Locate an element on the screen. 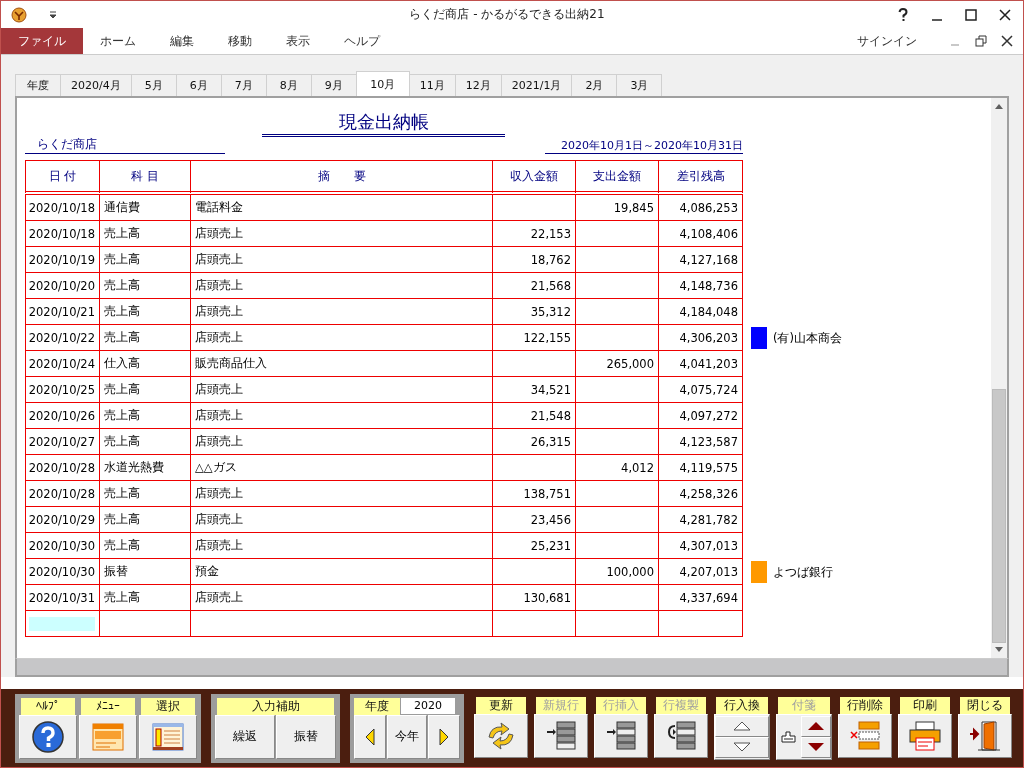 This screenshot has width=1024, height=768. income-cell: 23,456 is located at coordinates (534, 520).